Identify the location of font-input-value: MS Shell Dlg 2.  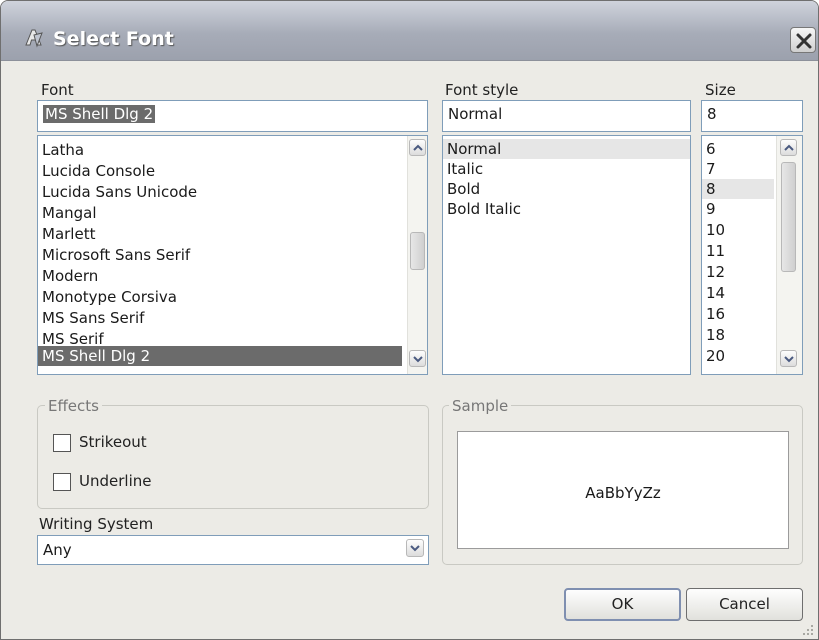
(99, 114).